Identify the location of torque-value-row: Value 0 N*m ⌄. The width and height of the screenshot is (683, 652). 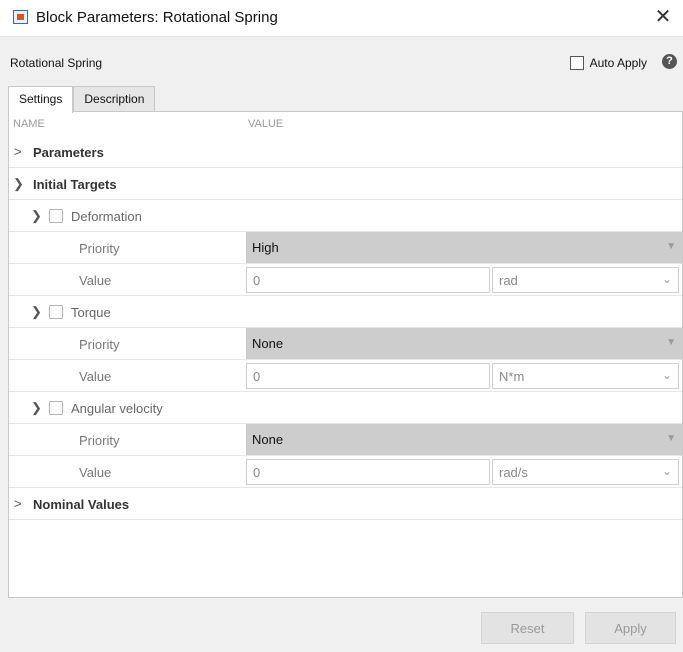
(345, 376).